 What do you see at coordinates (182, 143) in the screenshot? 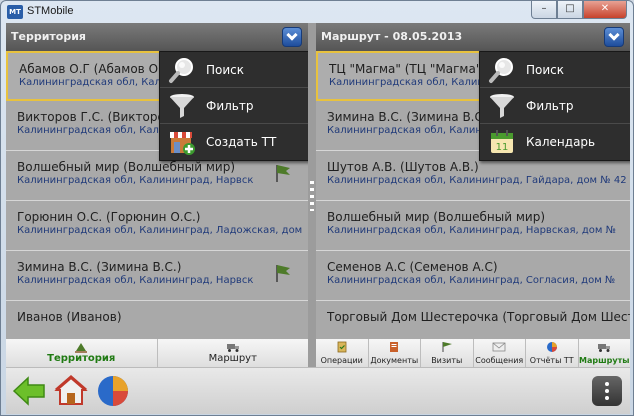
I see `store-add-icon` at bounding box center [182, 143].